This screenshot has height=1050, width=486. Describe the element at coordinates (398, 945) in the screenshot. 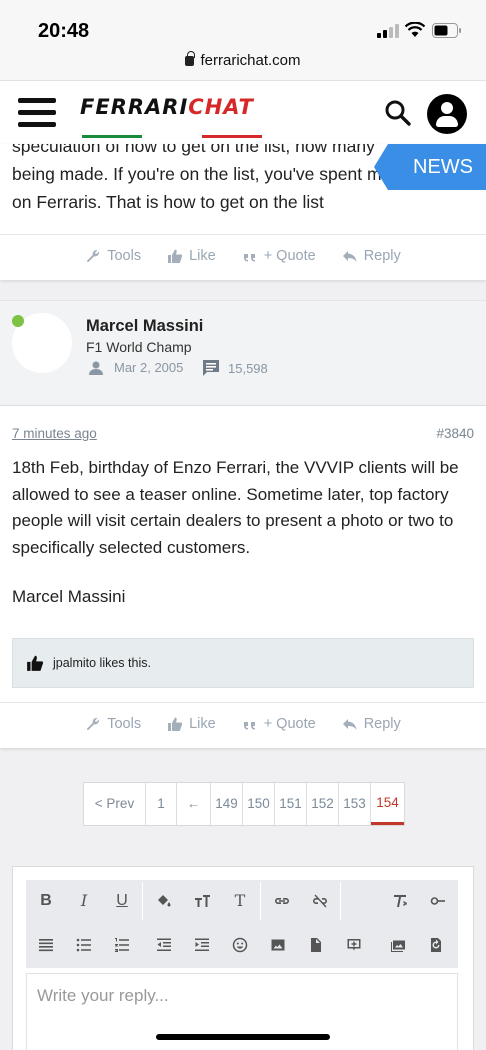

I see `gallery-icon` at that location.